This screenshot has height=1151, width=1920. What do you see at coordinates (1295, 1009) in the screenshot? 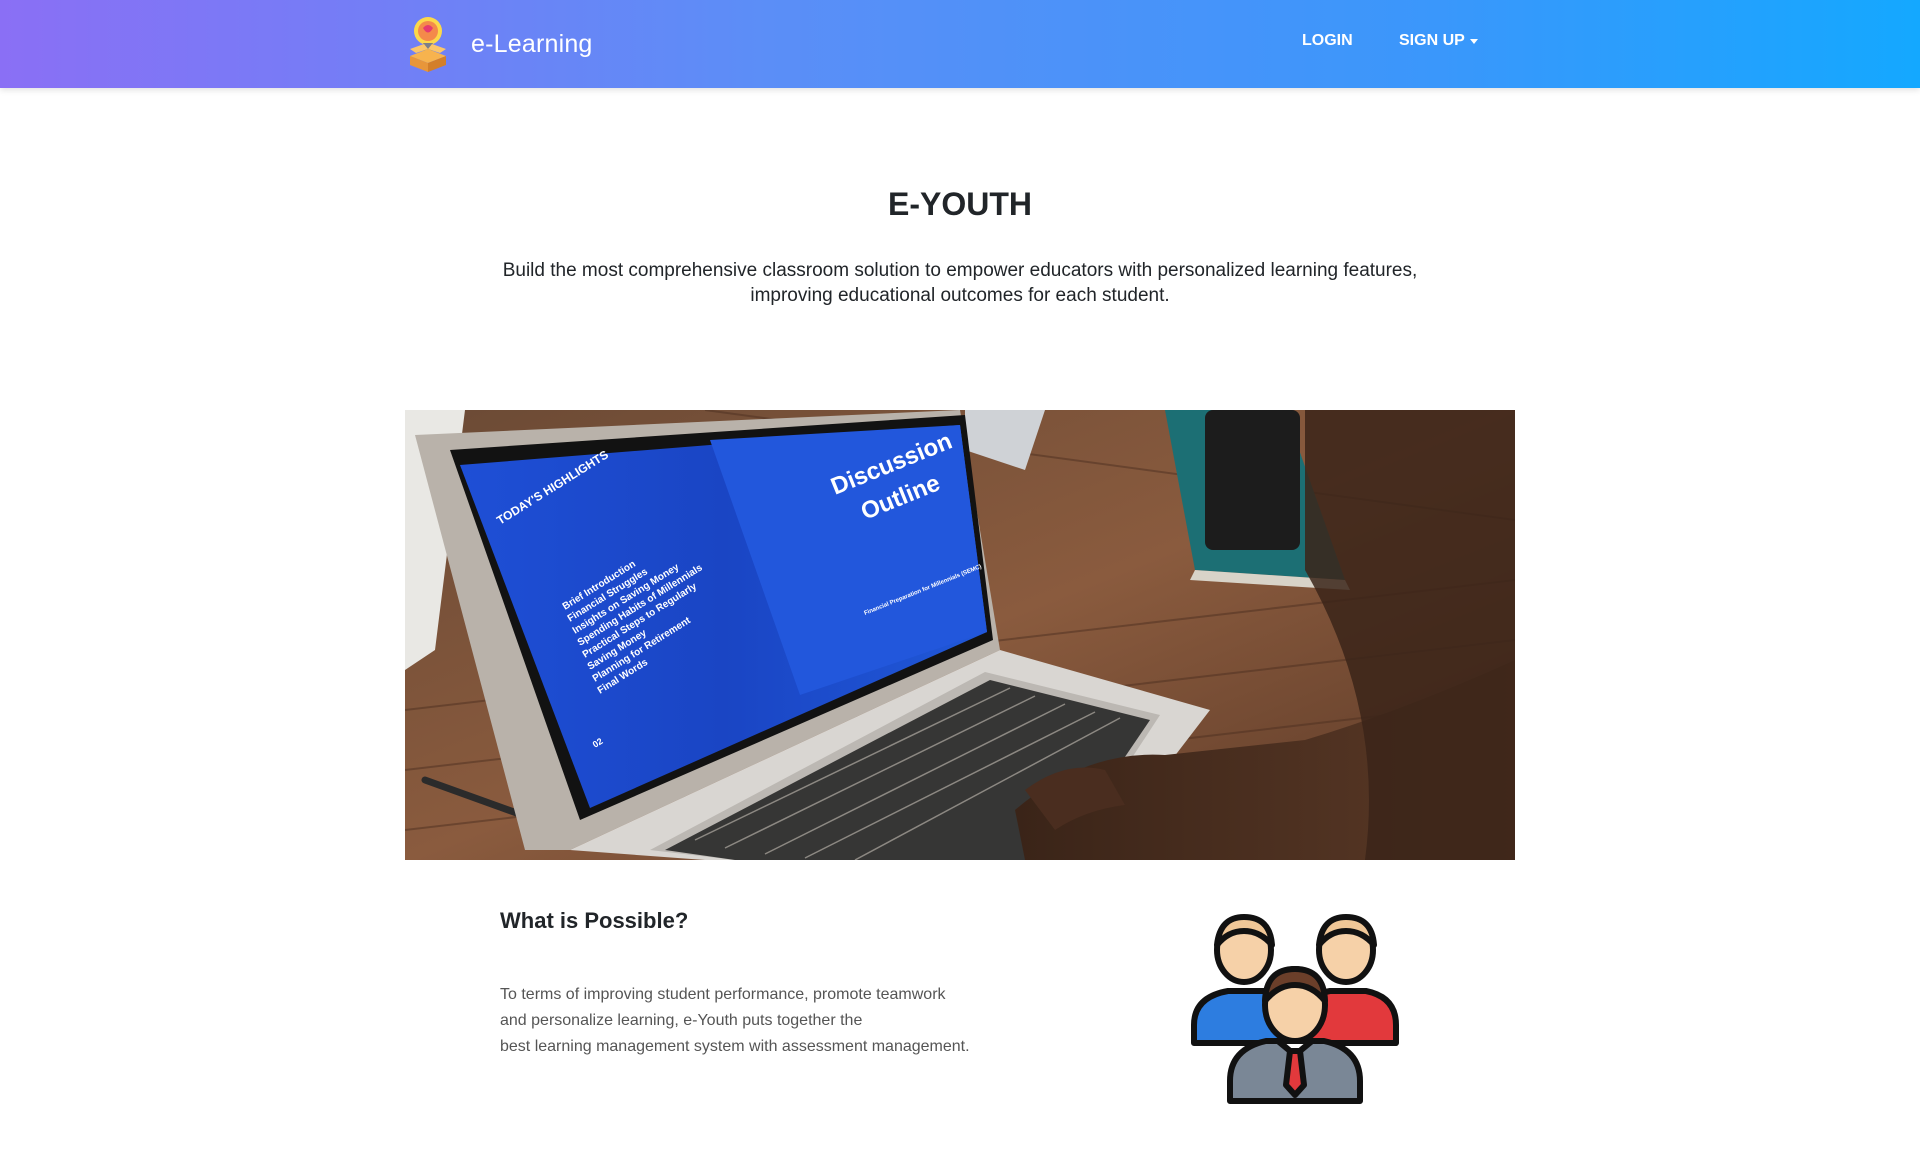
I see `team-people-icon` at bounding box center [1295, 1009].